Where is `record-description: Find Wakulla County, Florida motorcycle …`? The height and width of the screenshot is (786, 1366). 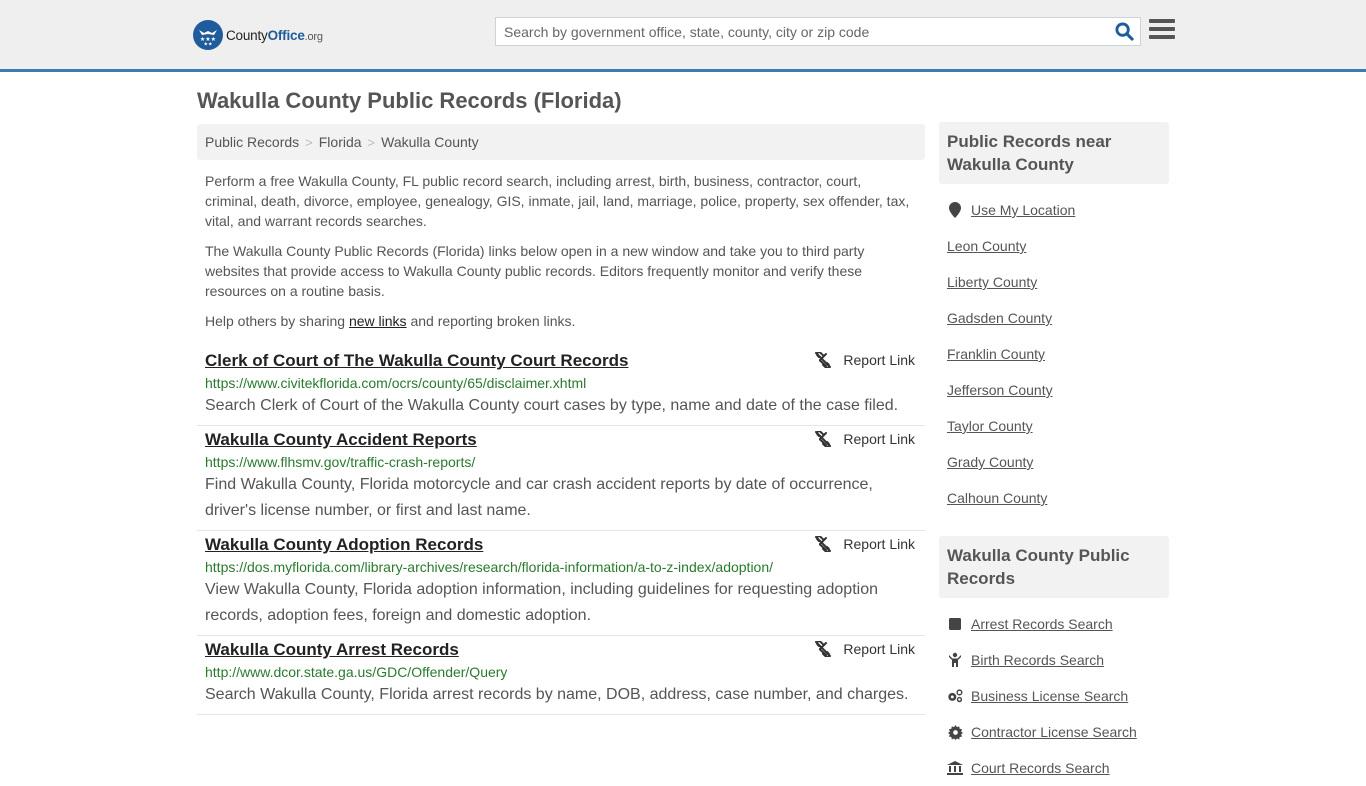
record-description: Find Wakulla County, Florida motorcycle … is located at coordinates (539, 497).